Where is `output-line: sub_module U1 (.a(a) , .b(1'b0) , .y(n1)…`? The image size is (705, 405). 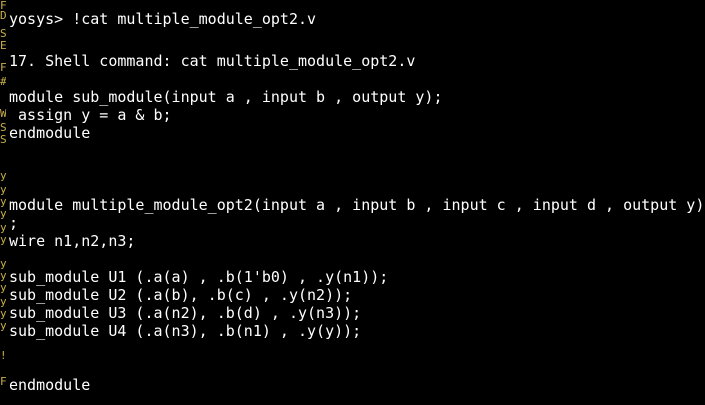 output-line: sub_module U1 (.a(a) , .b(1'b0) , .y(n1)… is located at coordinates (199, 277).